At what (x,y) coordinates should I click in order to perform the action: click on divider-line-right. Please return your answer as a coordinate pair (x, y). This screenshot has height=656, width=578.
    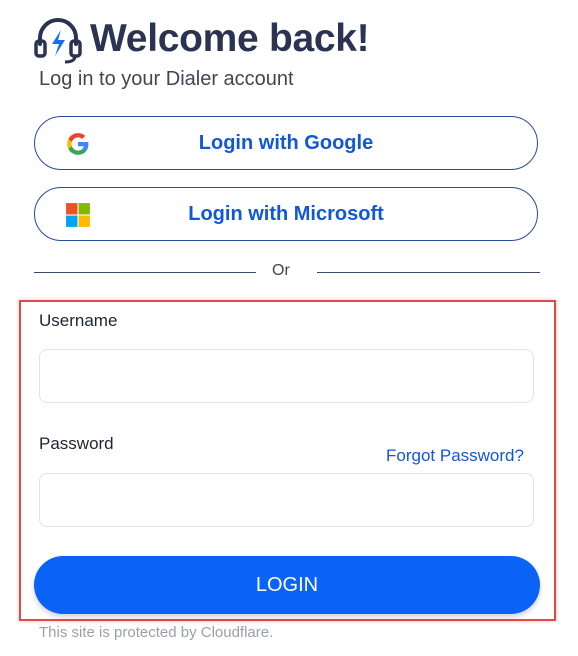
    Looking at the image, I should click on (428, 272).